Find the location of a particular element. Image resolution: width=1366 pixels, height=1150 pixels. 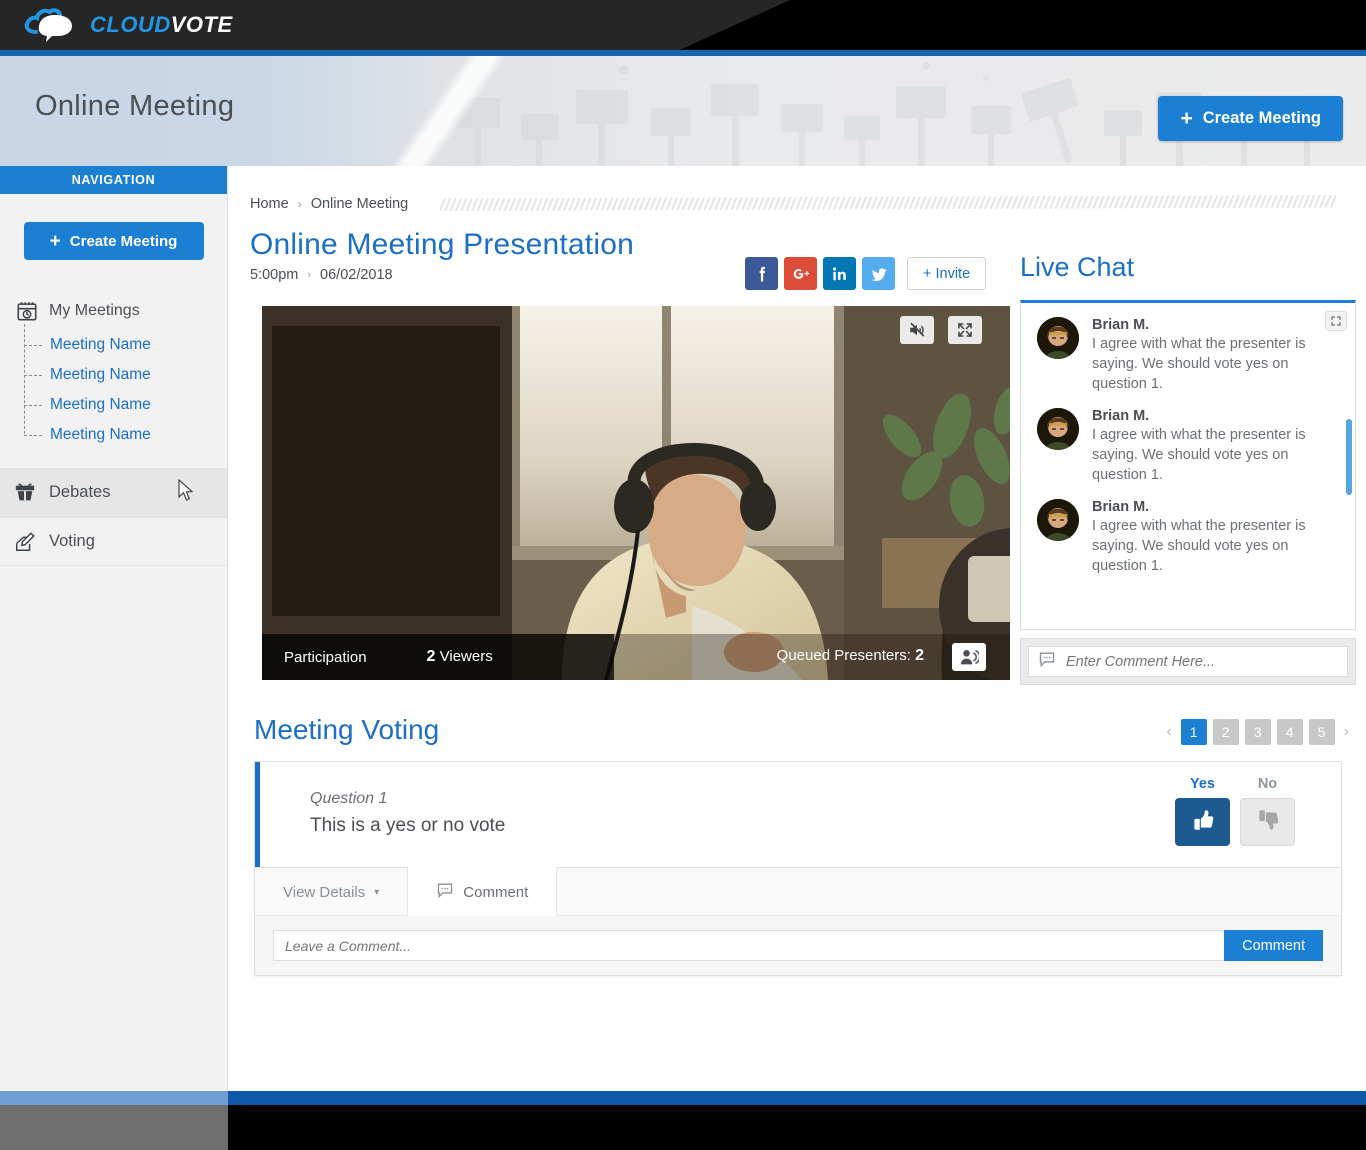

chat-comment-input is located at coordinates (1202, 661).